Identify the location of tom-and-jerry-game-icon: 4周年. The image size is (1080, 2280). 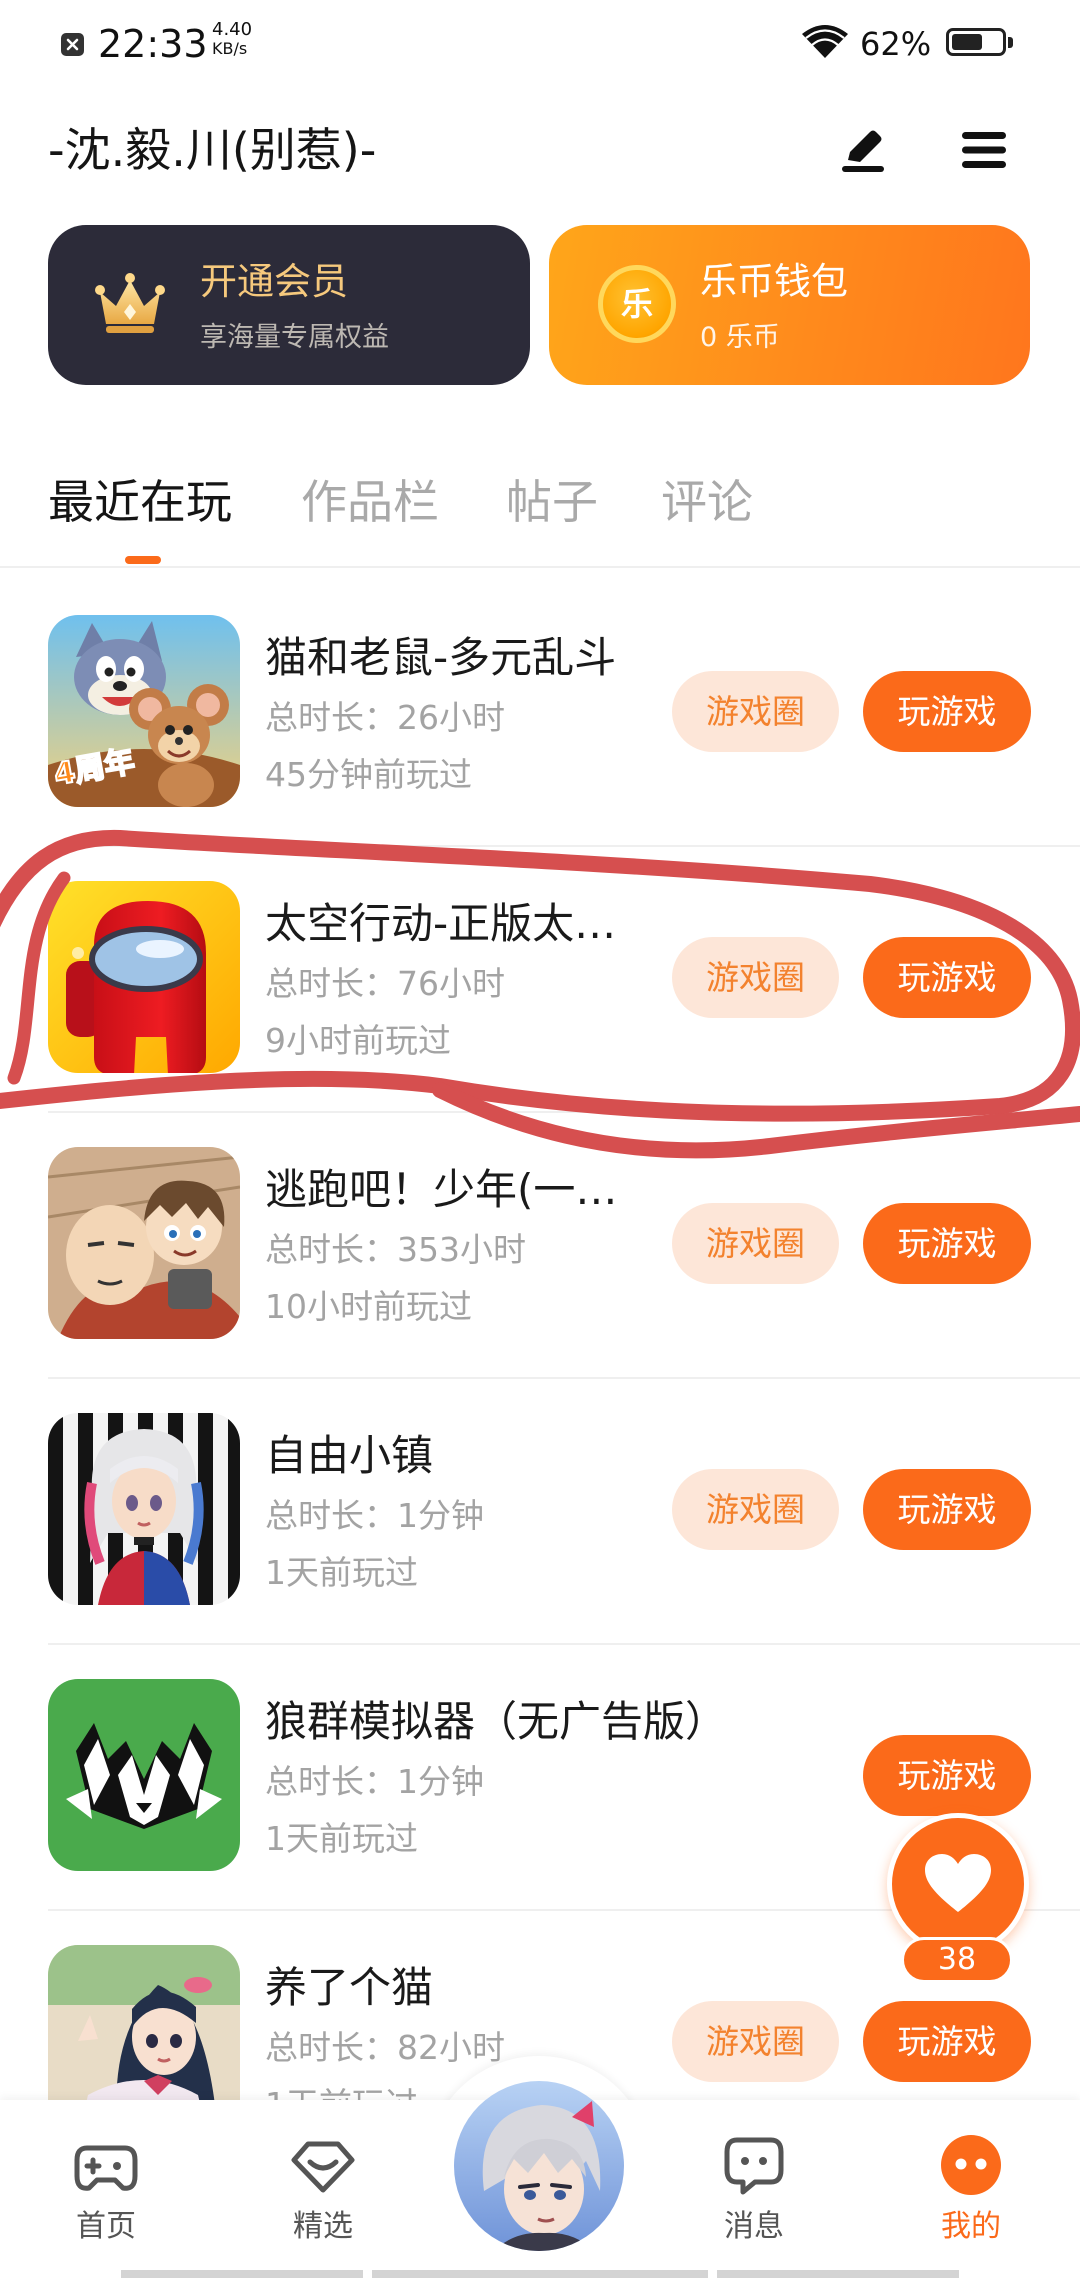
(144, 711).